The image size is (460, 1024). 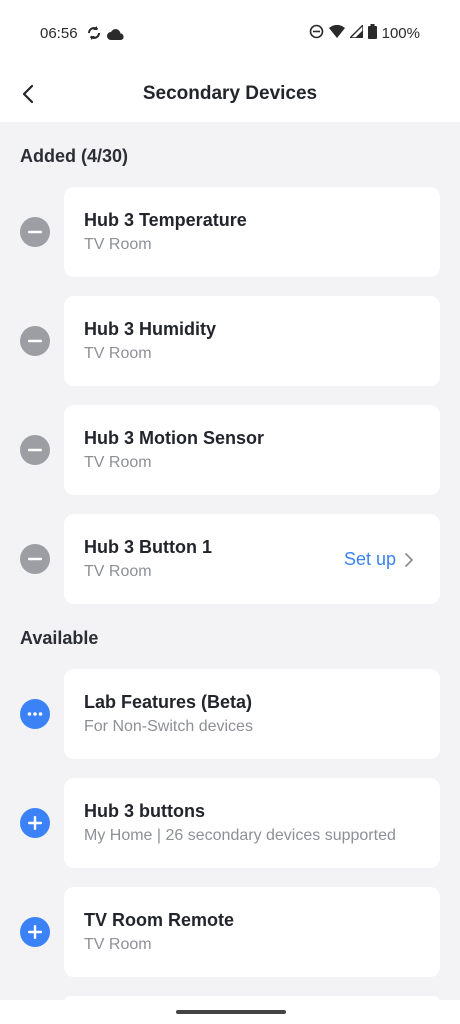 What do you see at coordinates (252, 232) in the screenshot?
I see `device-card: Hub 3 Temperature TV Room` at bounding box center [252, 232].